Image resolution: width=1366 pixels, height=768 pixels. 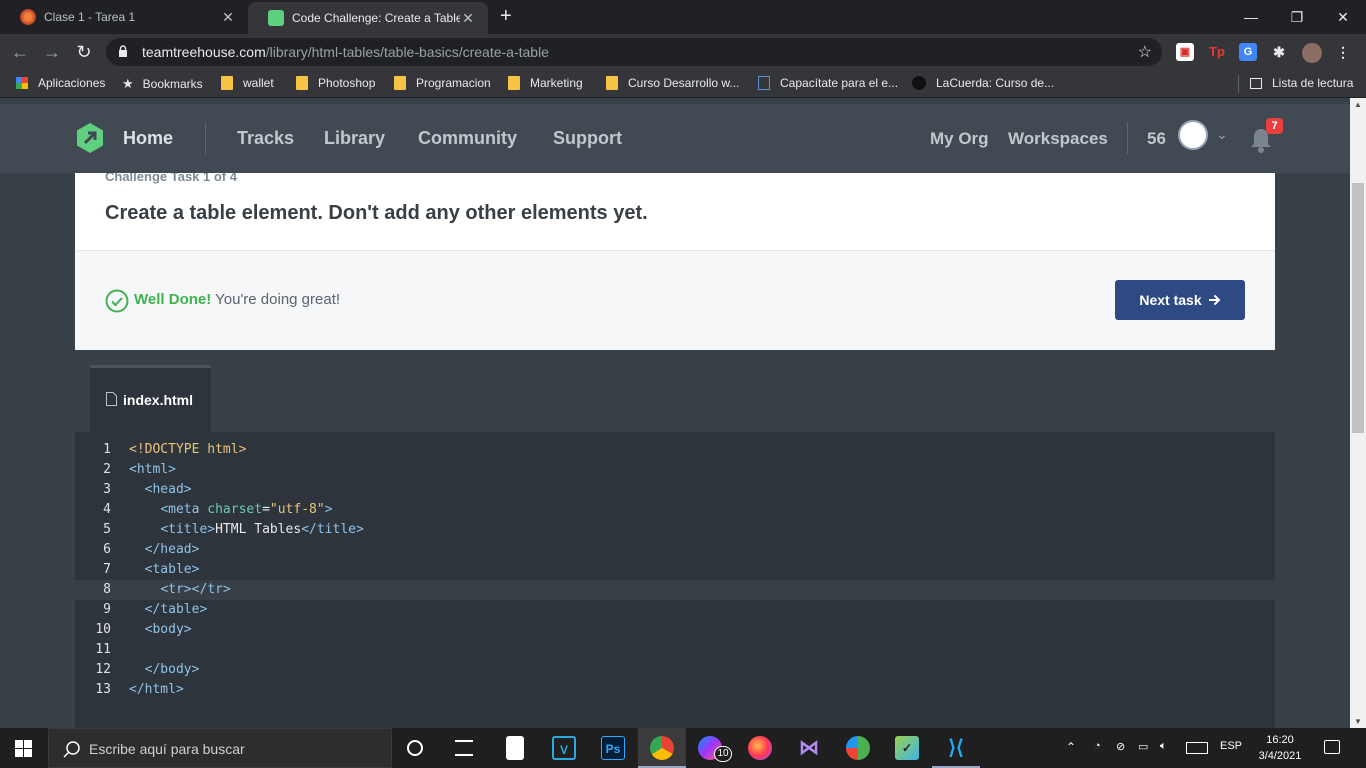 I want to click on bookmark-apps: Aplicaciones, so click(x=60, y=83).